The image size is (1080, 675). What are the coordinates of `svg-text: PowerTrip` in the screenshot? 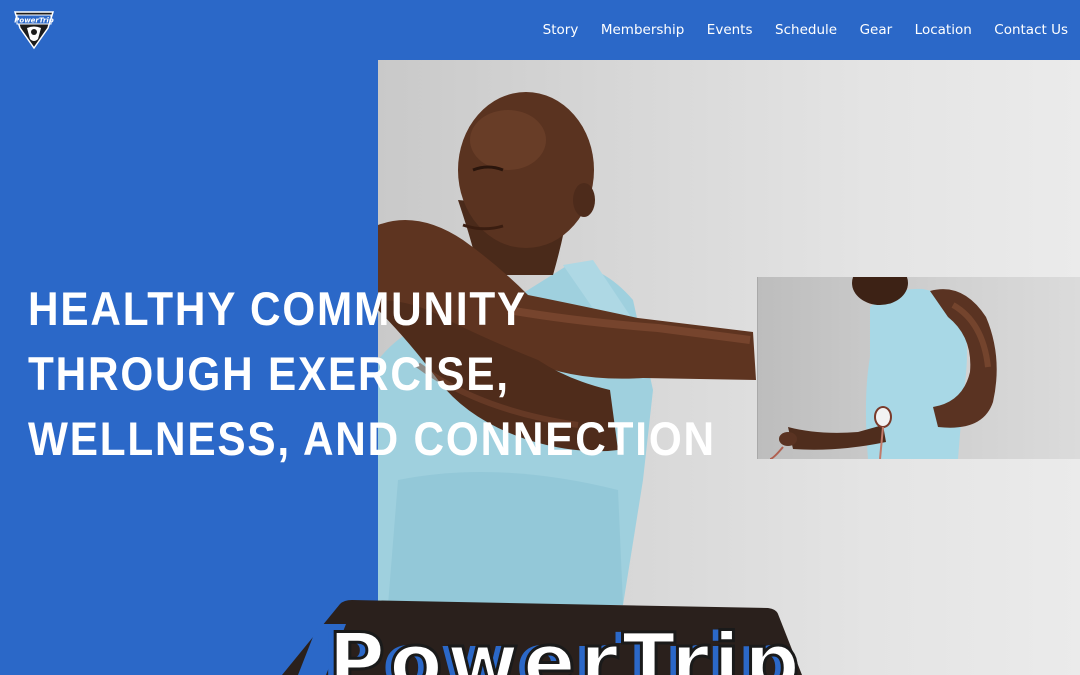 It's located at (33, 21).